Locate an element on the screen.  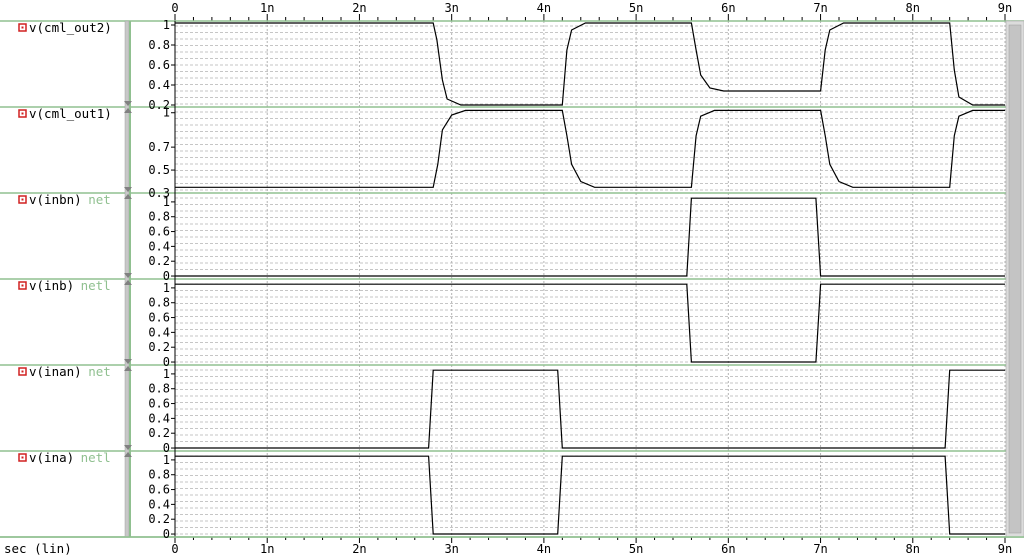
x-tick-label-top: 2n is located at coordinates (359, 8).